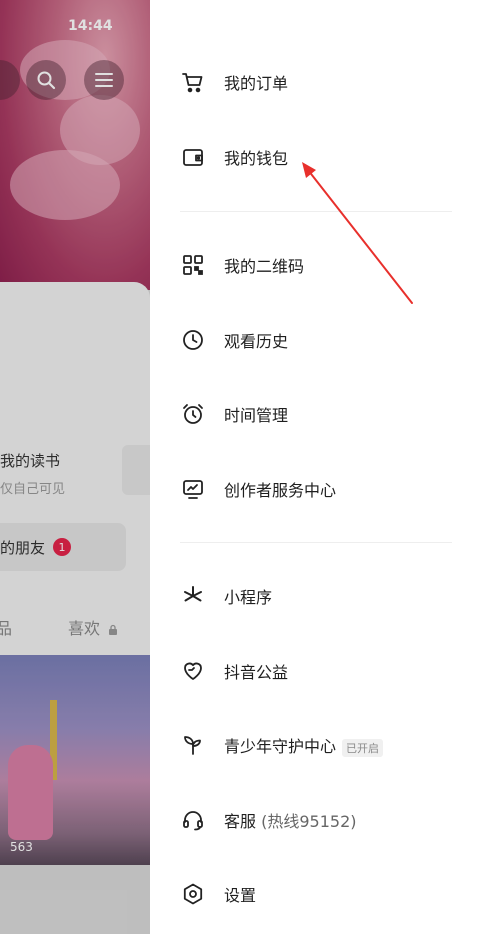 Image resolution: width=480 pixels, height=934 pixels. I want to click on customer-service-text: 客服, so click(240, 821).